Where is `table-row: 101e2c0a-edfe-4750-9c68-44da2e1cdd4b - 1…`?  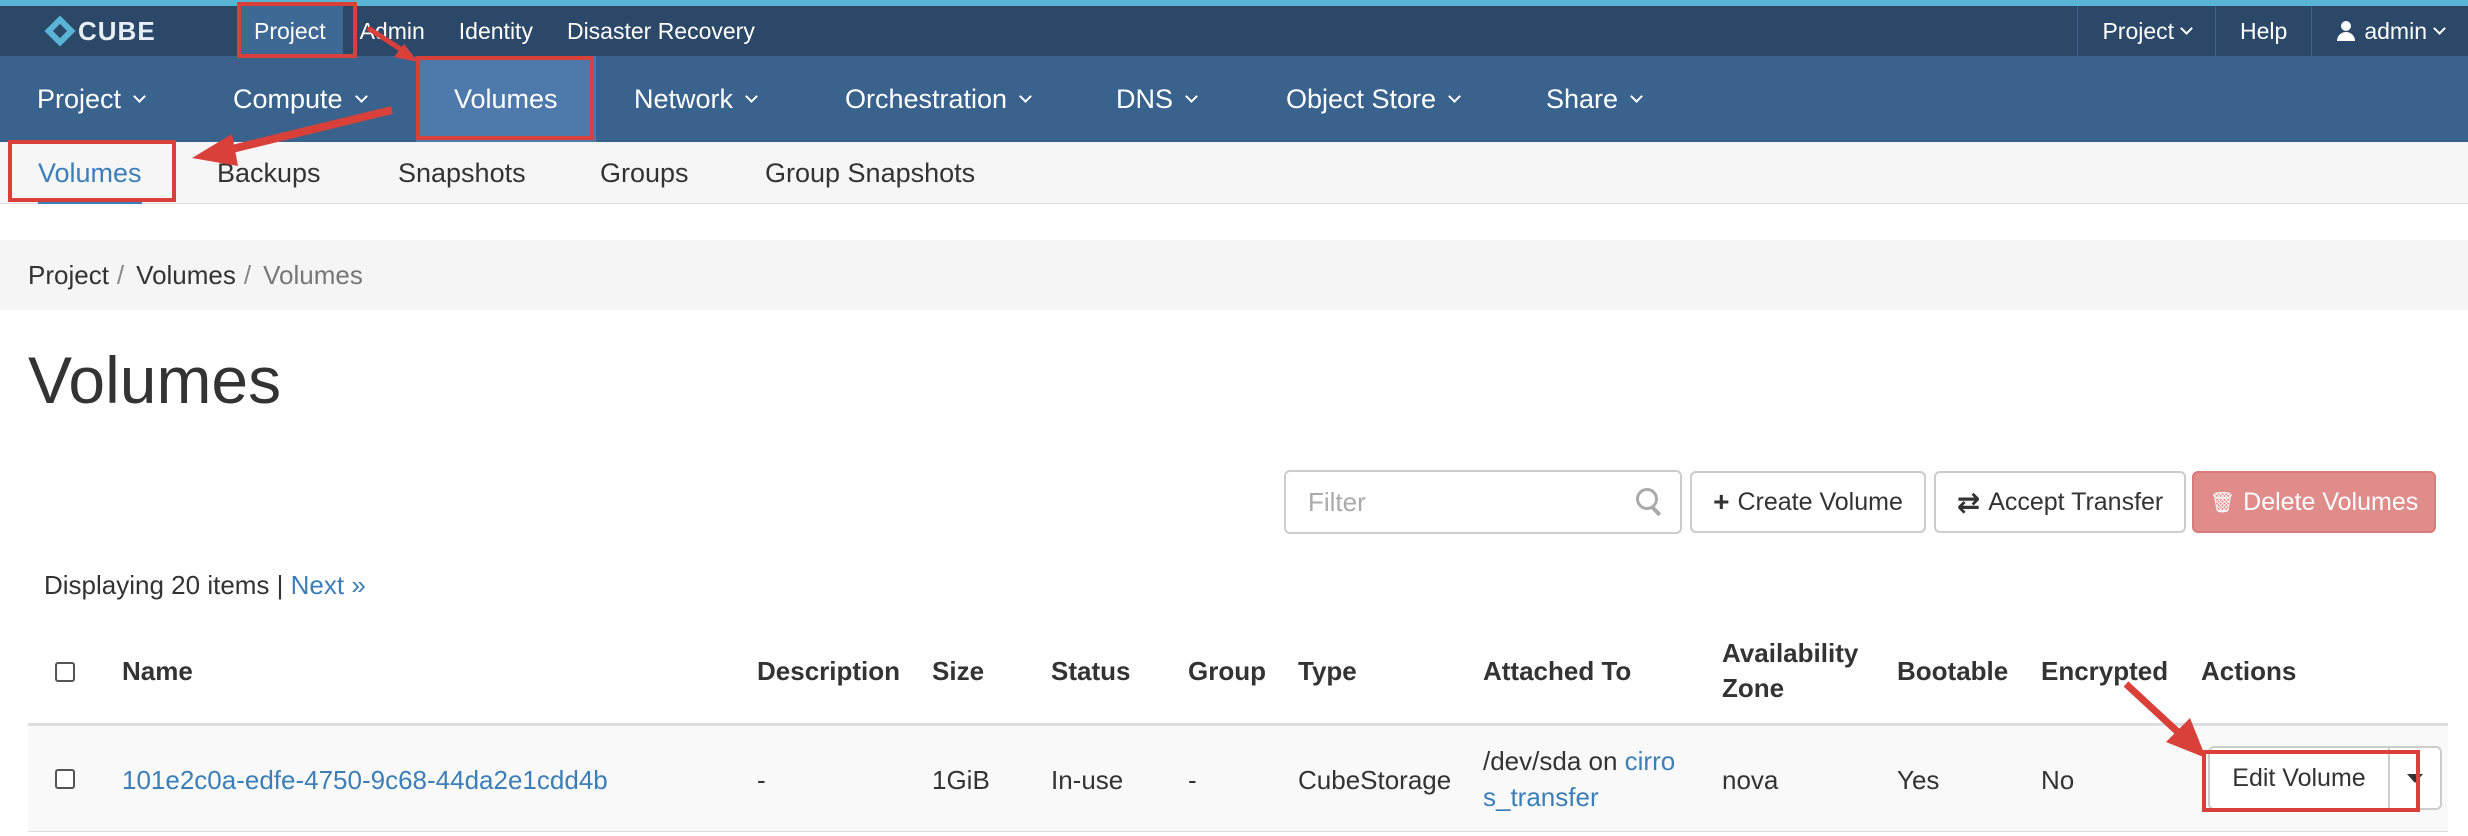
table-row: 101e2c0a-edfe-4750-9c68-44da2e1cdd4b - 1… is located at coordinates (1238, 779).